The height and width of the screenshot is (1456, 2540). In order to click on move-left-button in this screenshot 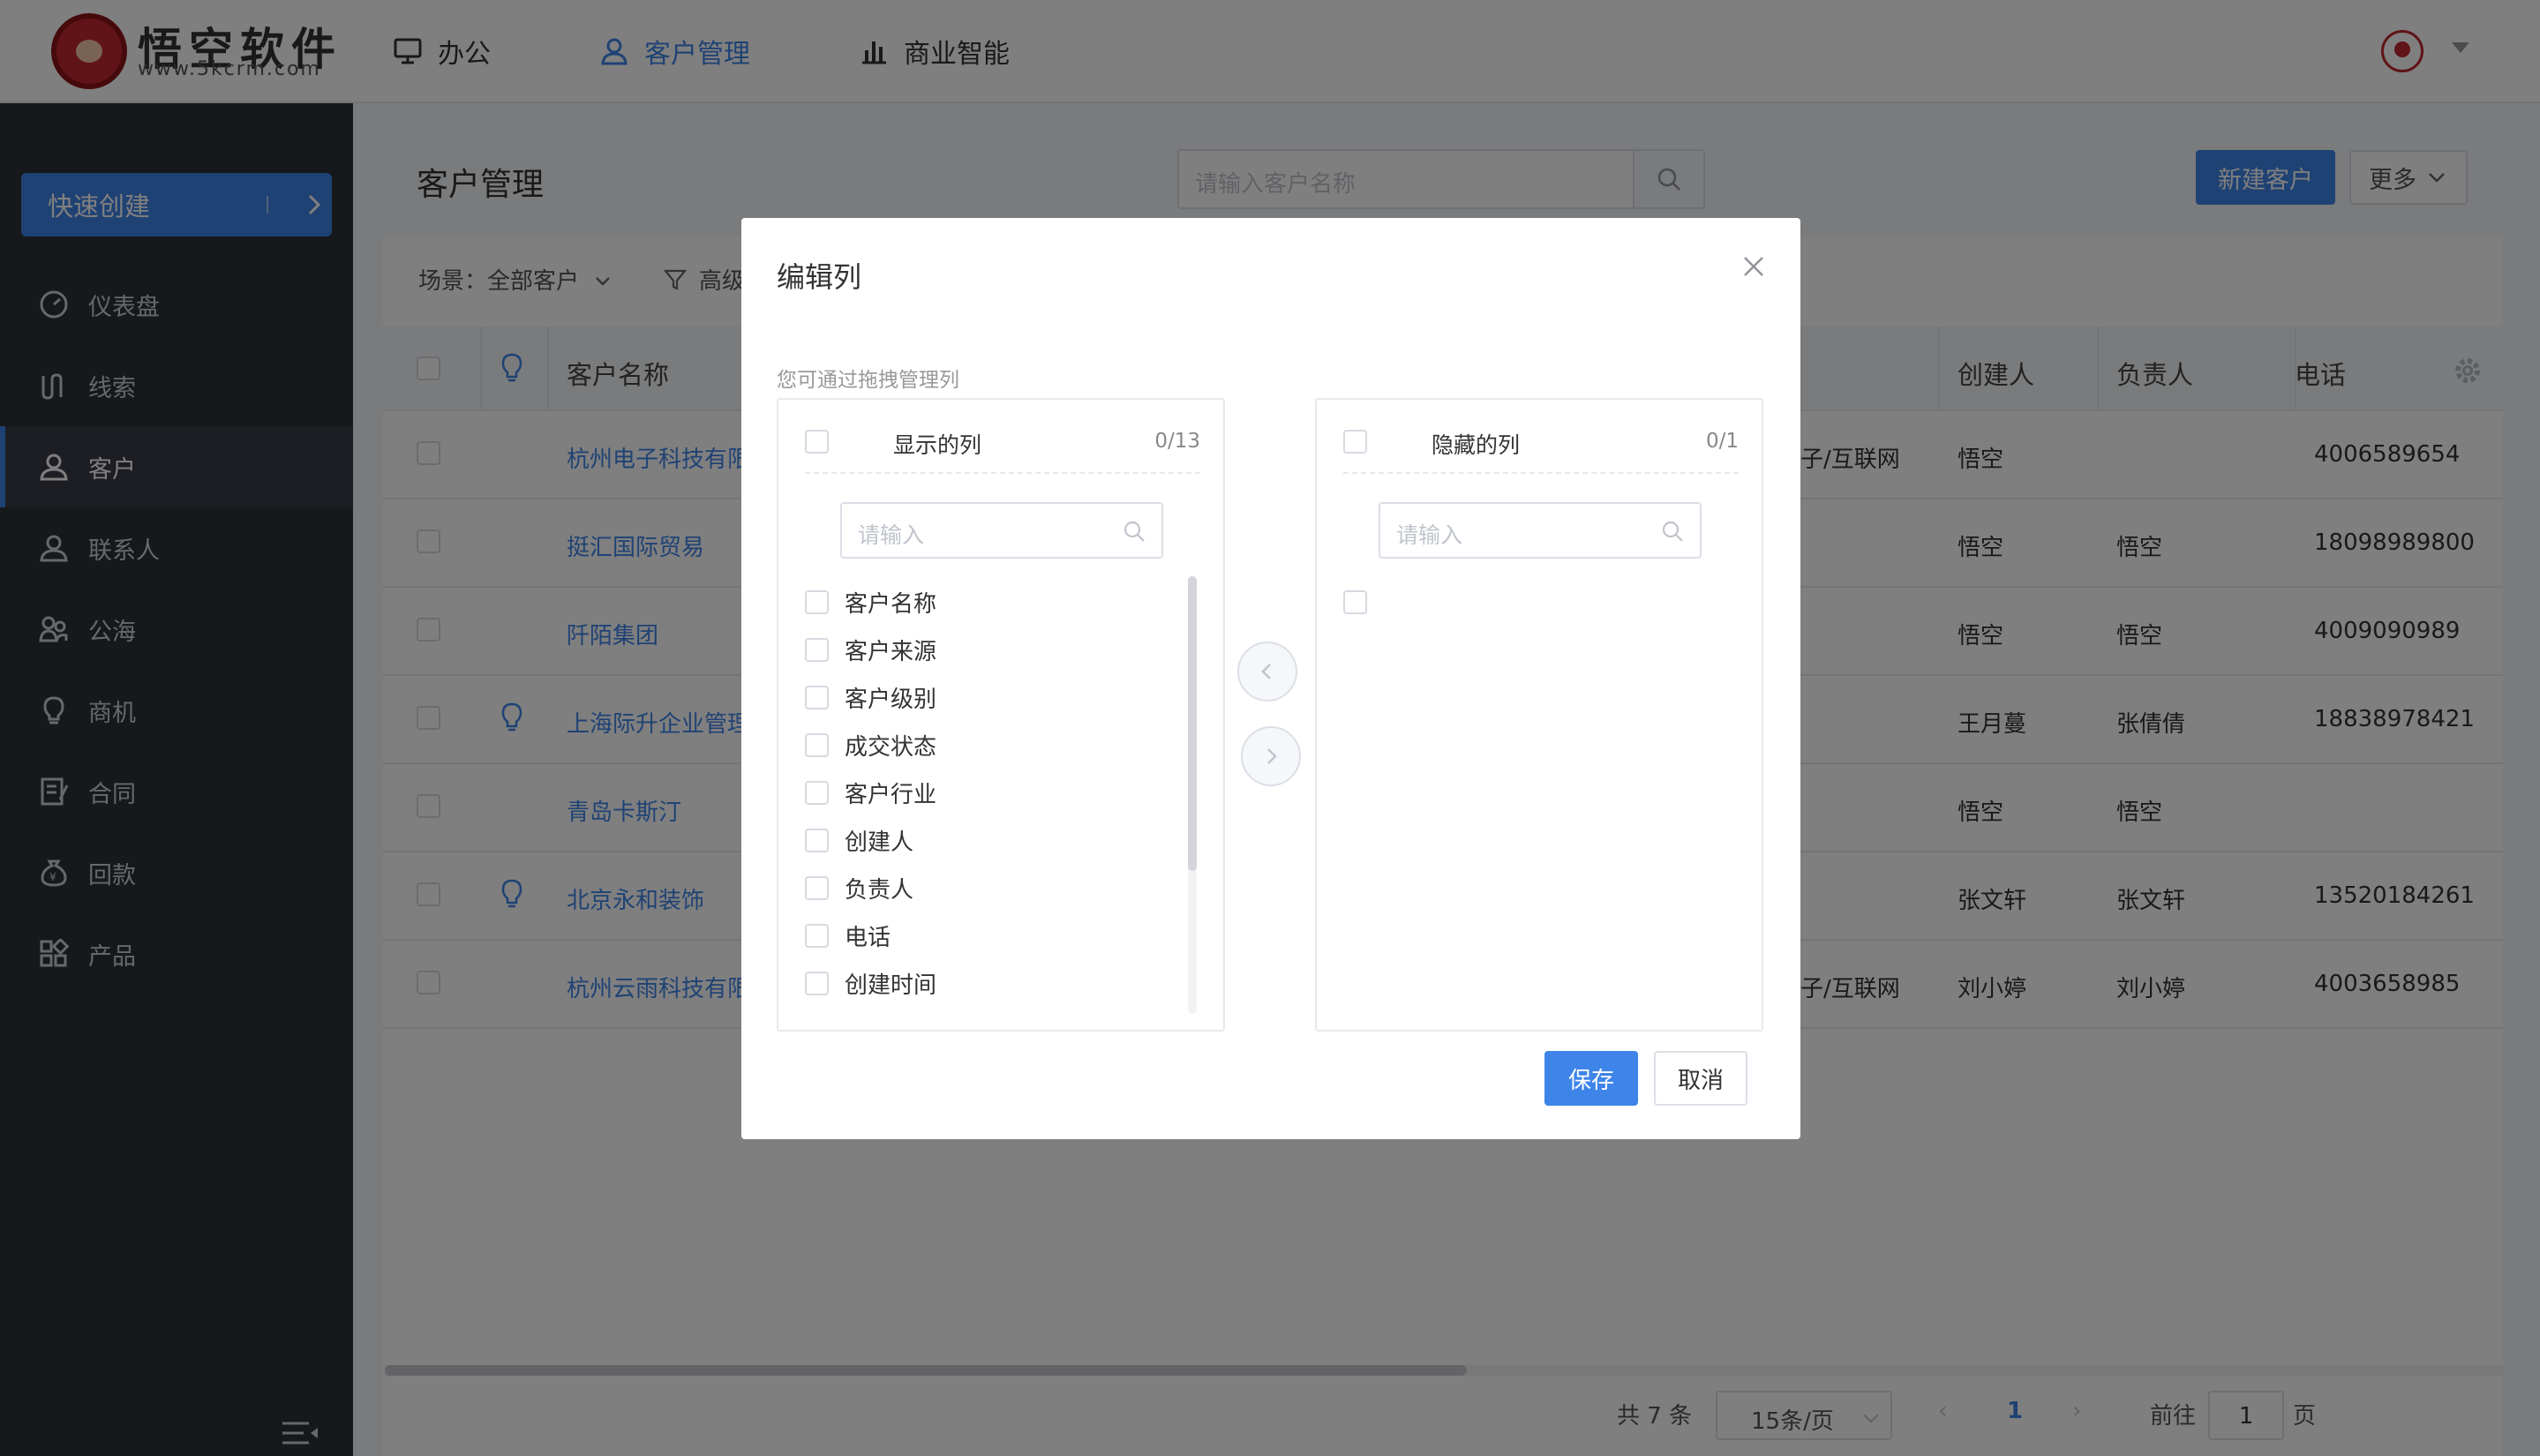, I will do `click(1267, 672)`.